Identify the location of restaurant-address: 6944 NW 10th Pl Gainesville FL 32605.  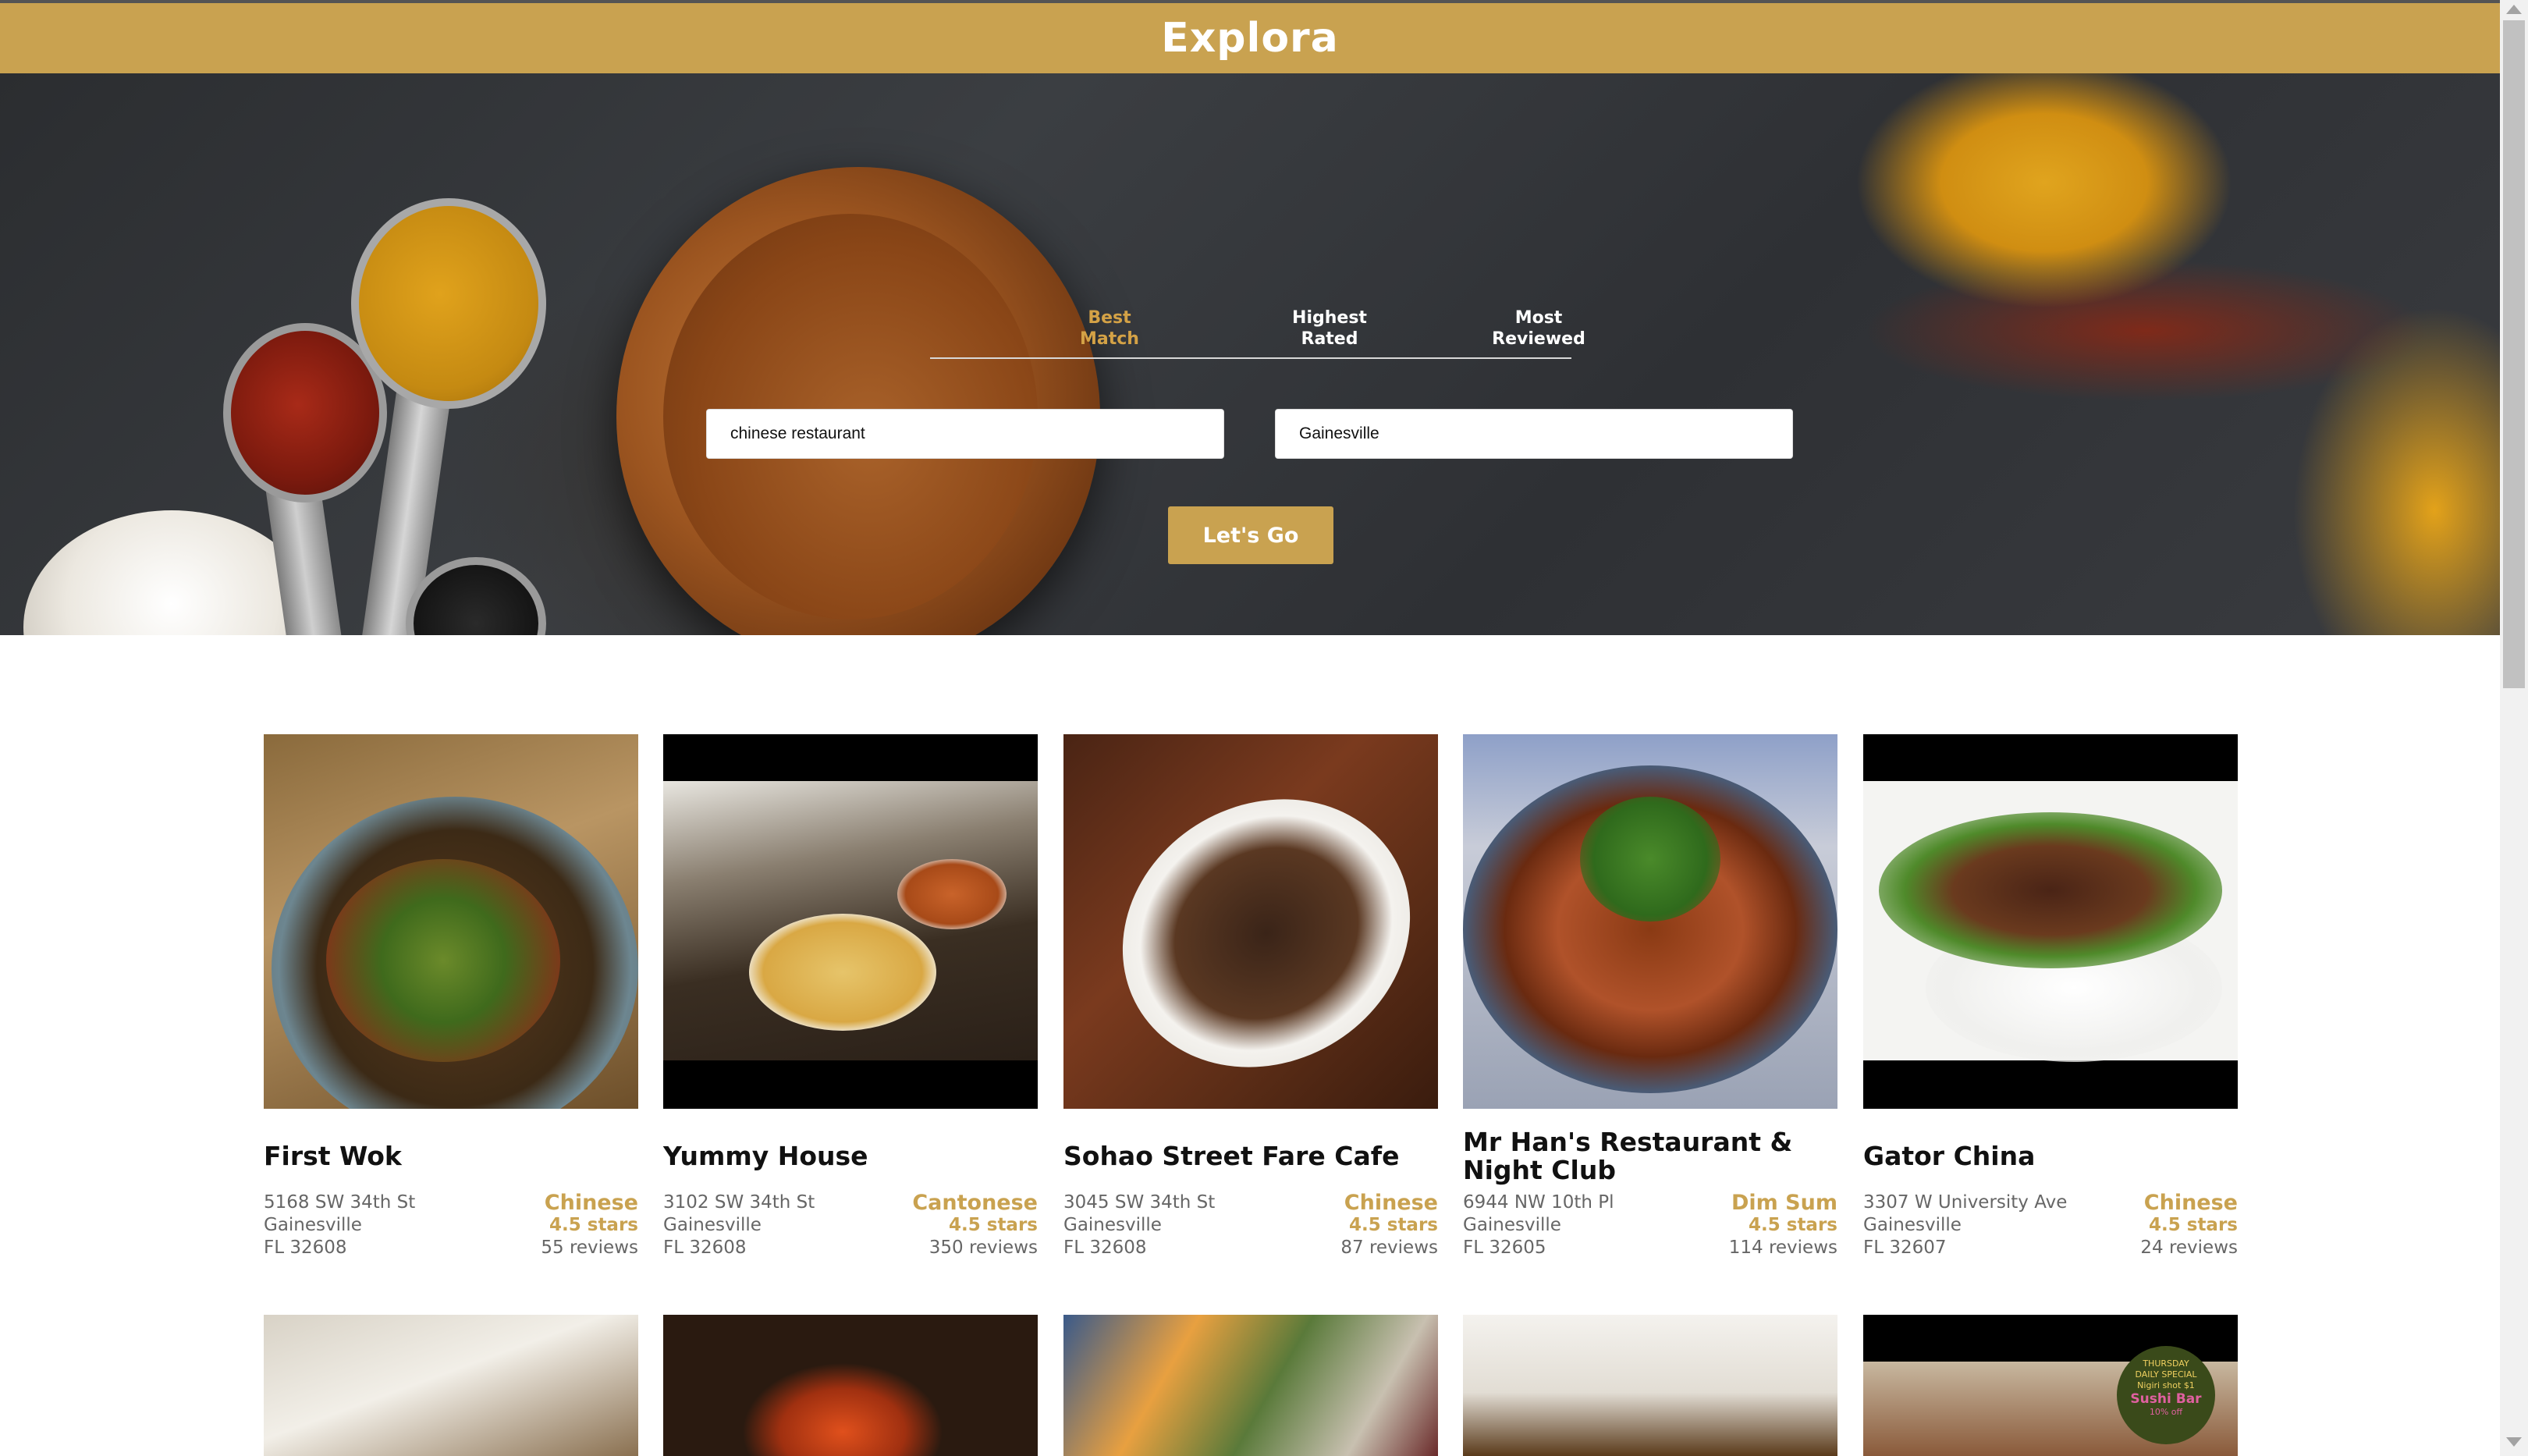
(1538, 1225).